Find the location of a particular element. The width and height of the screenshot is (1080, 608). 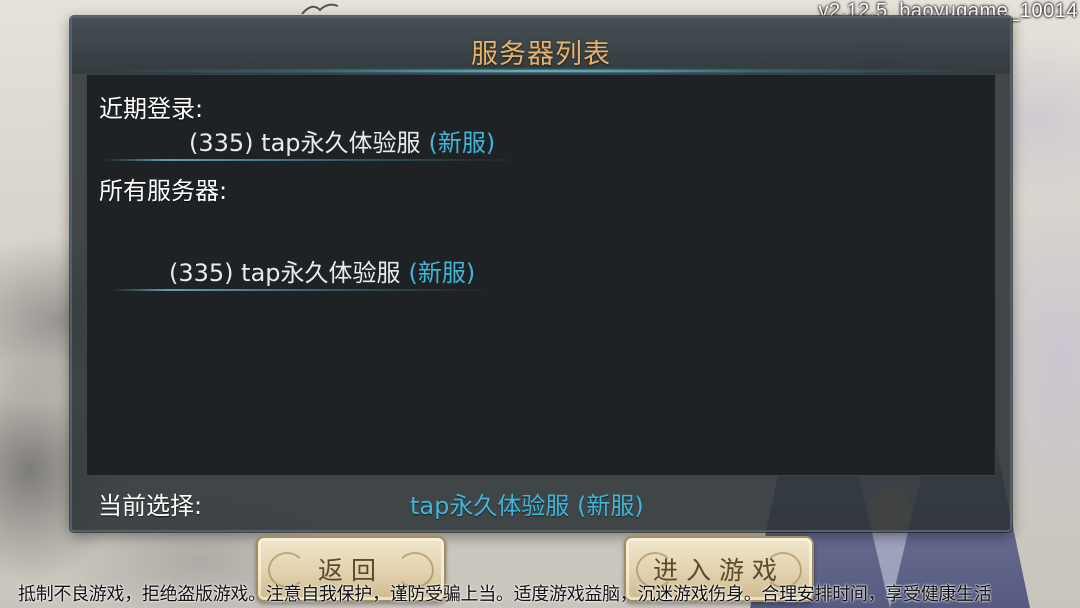

enter-game-button-label: 进入游戏 is located at coordinates (718, 570).